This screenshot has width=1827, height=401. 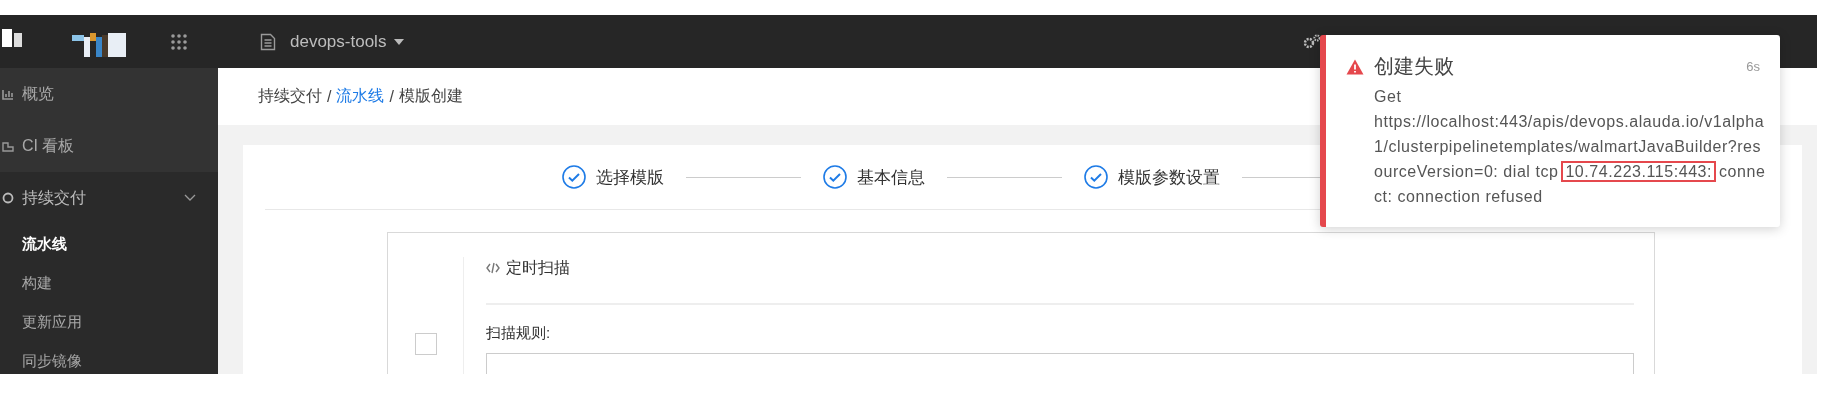 What do you see at coordinates (430, 96) in the screenshot?
I see `breadcrumb-item: 模版创建` at bounding box center [430, 96].